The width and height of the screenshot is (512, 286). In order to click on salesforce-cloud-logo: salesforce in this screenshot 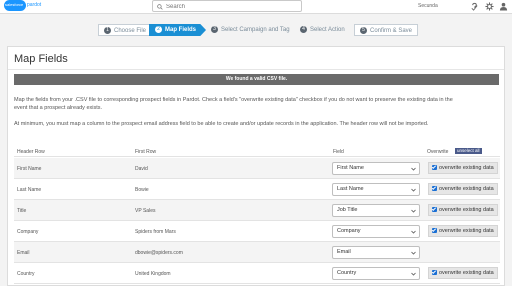, I will do `click(15, 5)`.